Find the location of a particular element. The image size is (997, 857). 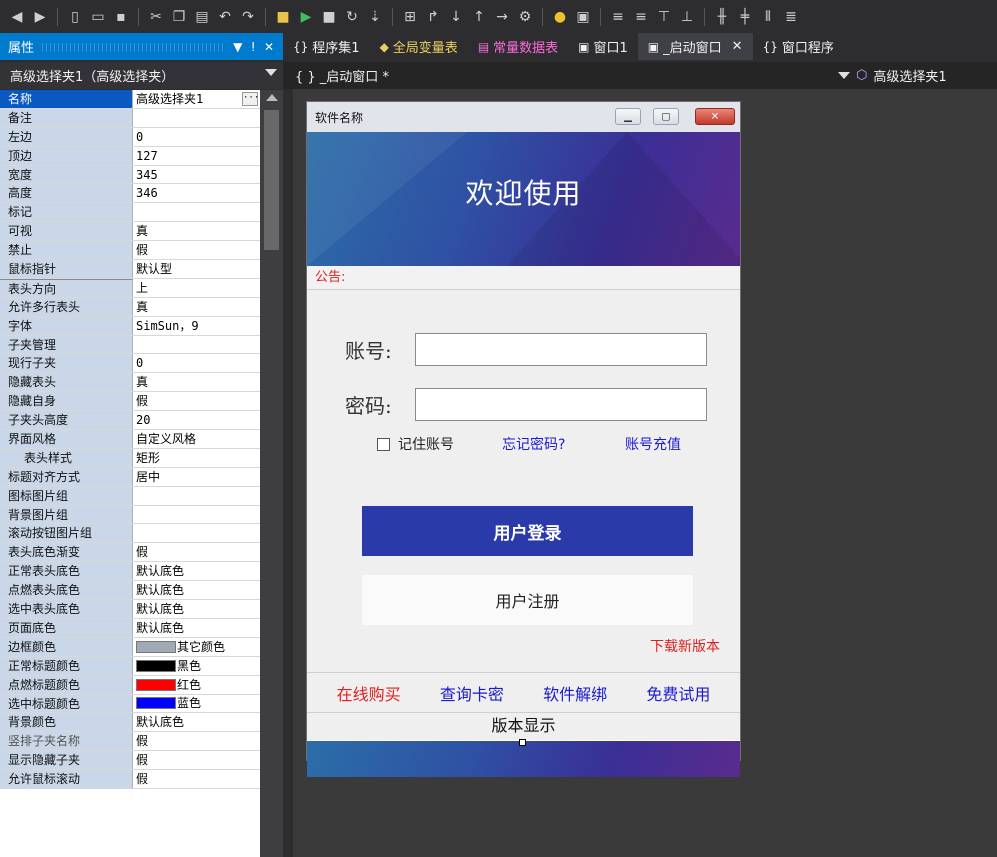

property-row: 可视真 is located at coordinates (130, 232).